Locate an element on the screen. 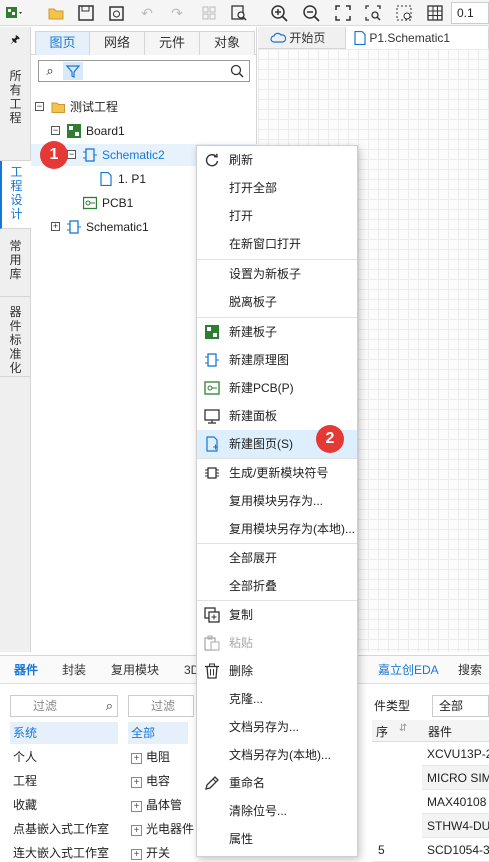 This screenshot has width=489, height=862. device-type-select: 全部 is located at coordinates (460, 706).